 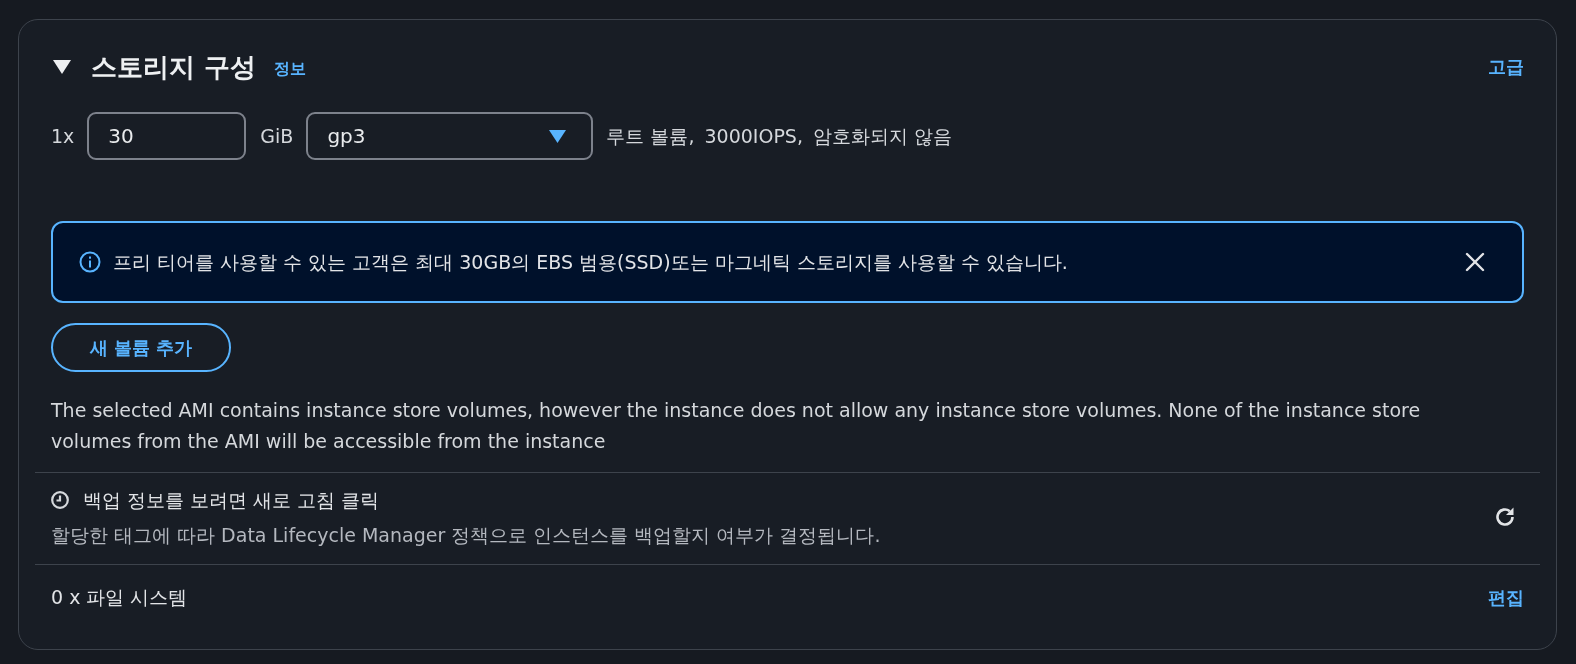 What do you see at coordinates (277, 136) in the screenshot?
I see `size-unit: GiB` at bounding box center [277, 136].